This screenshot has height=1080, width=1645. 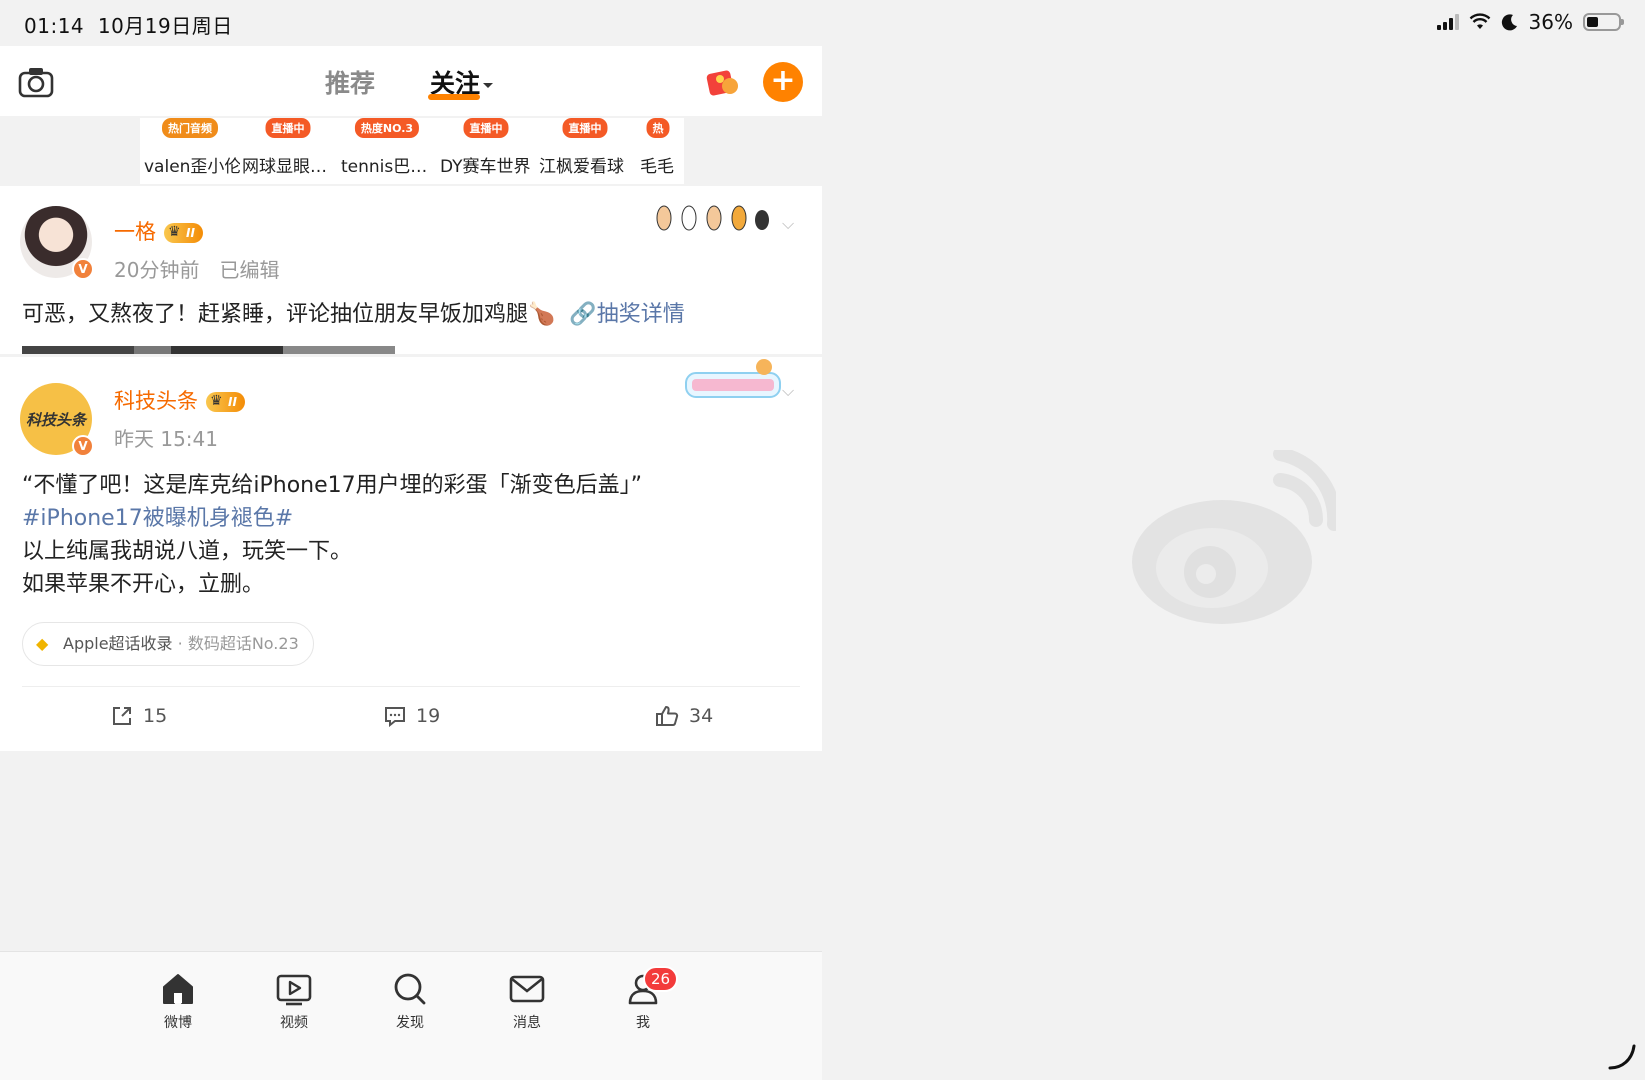 What do you see at coordinates (1509, 22) in the screenshot?
I see `moon-icon` at bounding box center [1509, 22].